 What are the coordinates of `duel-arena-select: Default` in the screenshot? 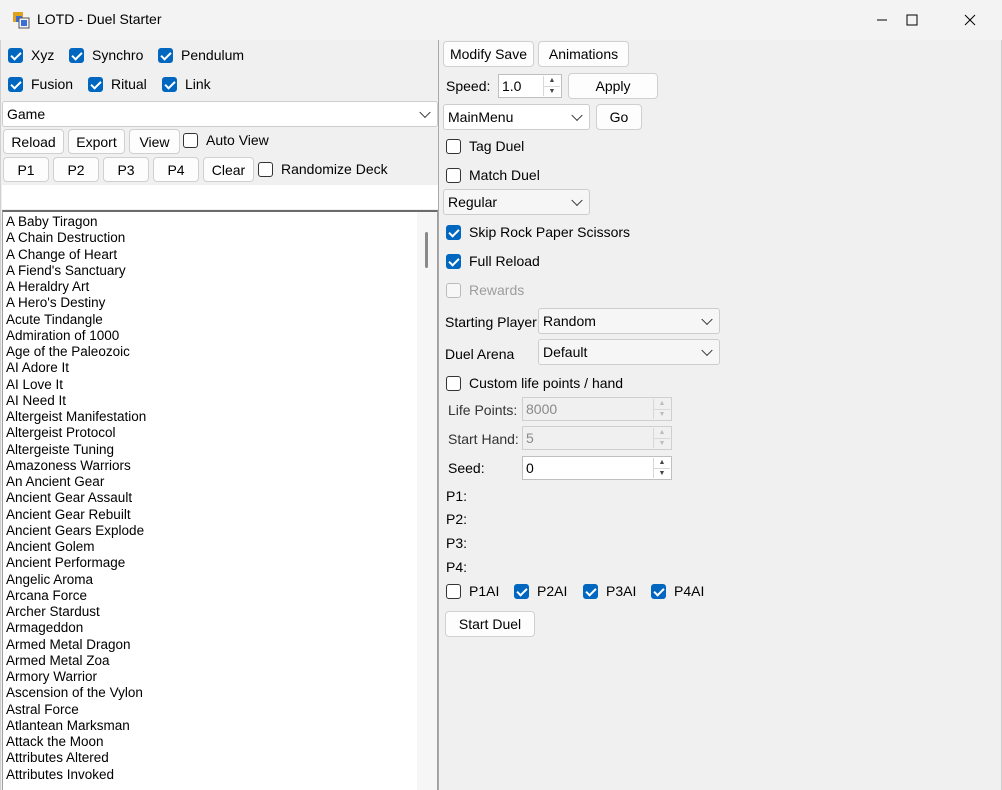 It's located at (629, 352).